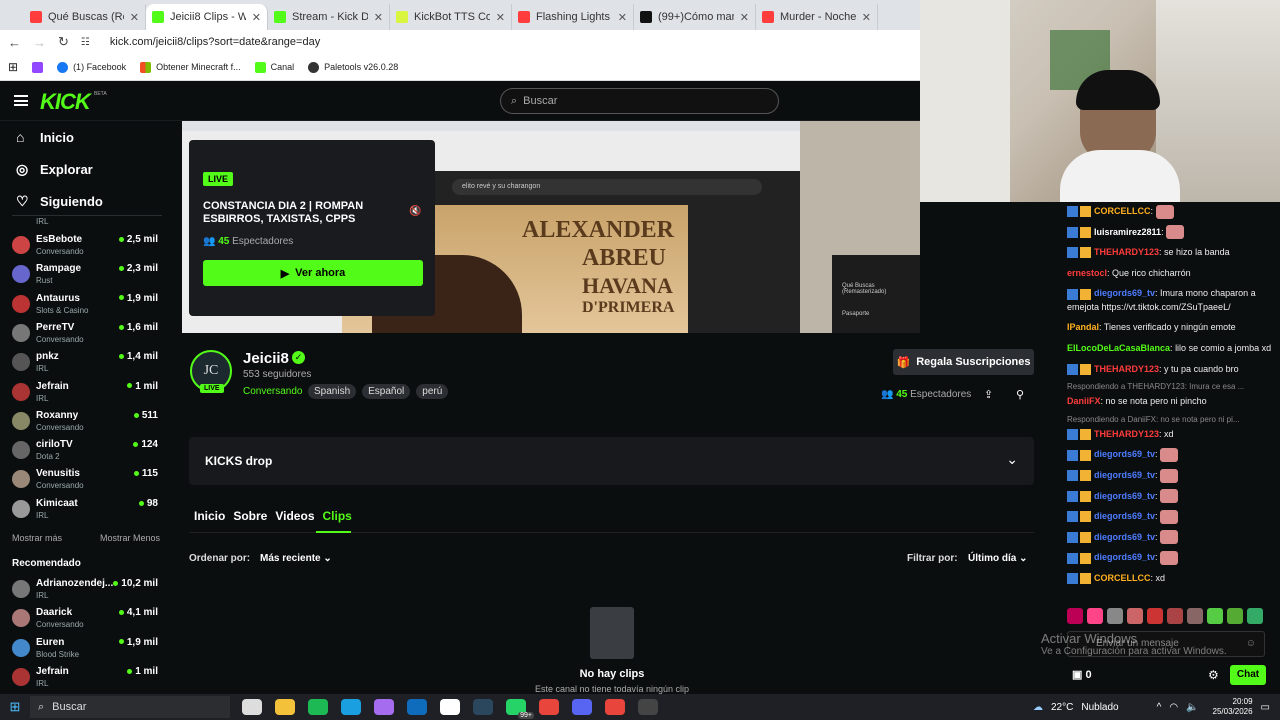  I want to click on follow-user-icon: ⚲, so click(1020, 394).